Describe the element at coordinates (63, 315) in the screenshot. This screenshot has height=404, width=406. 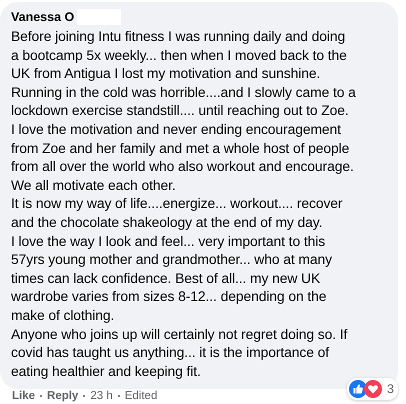
I see `comment-line: make of clothing.` at that location.